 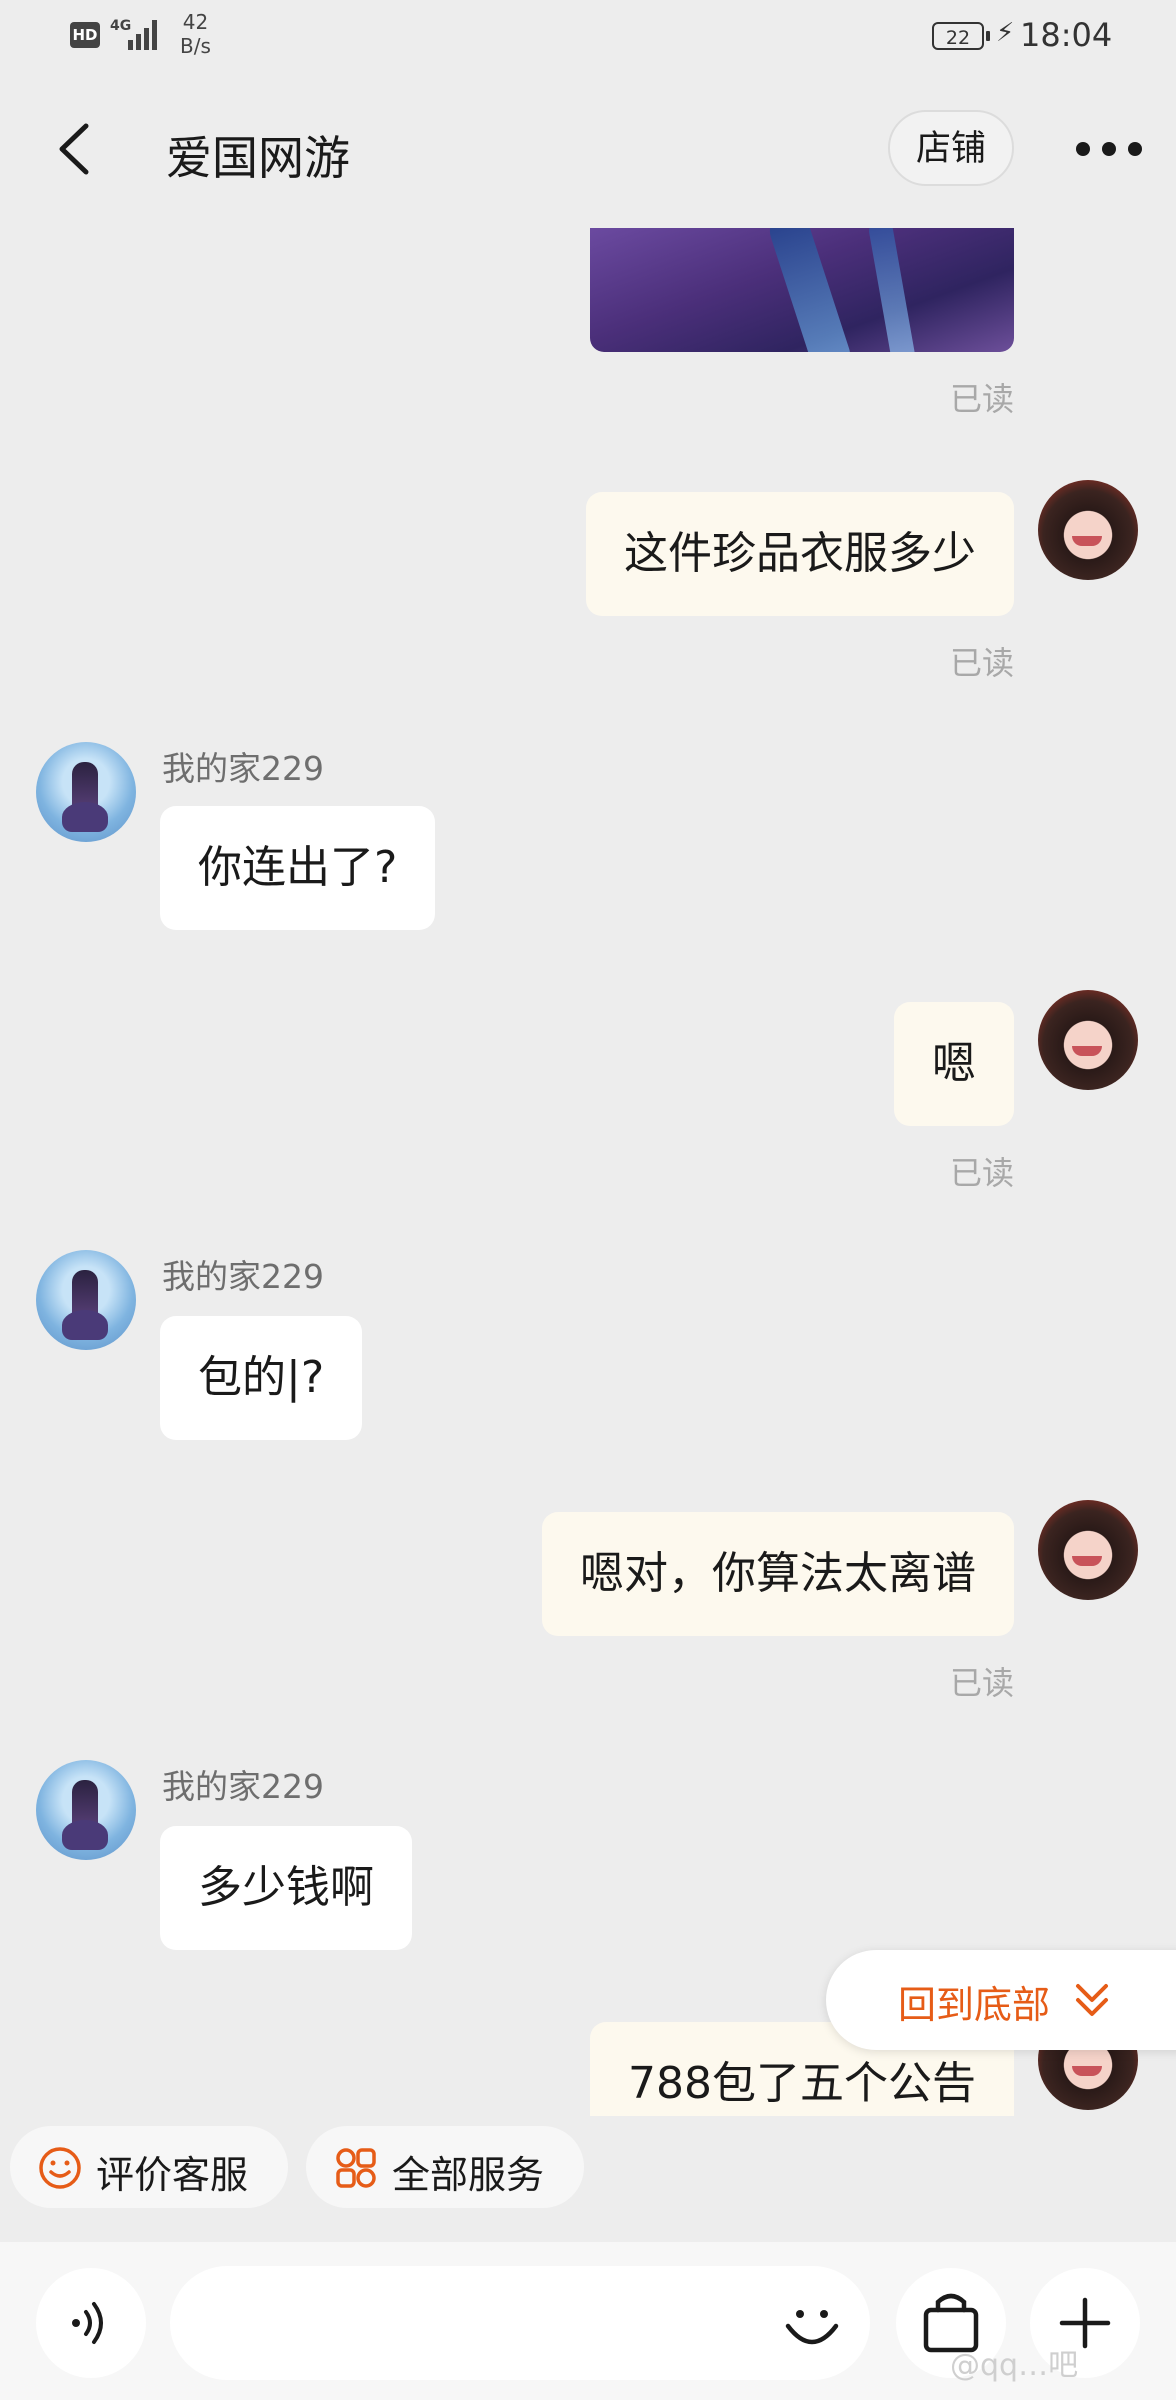 What do you see at coordinates (800, 554) in the screenshot?
I see `my-message-bubble: 这件珍品衣服多少` at bounding box center [800, 554].